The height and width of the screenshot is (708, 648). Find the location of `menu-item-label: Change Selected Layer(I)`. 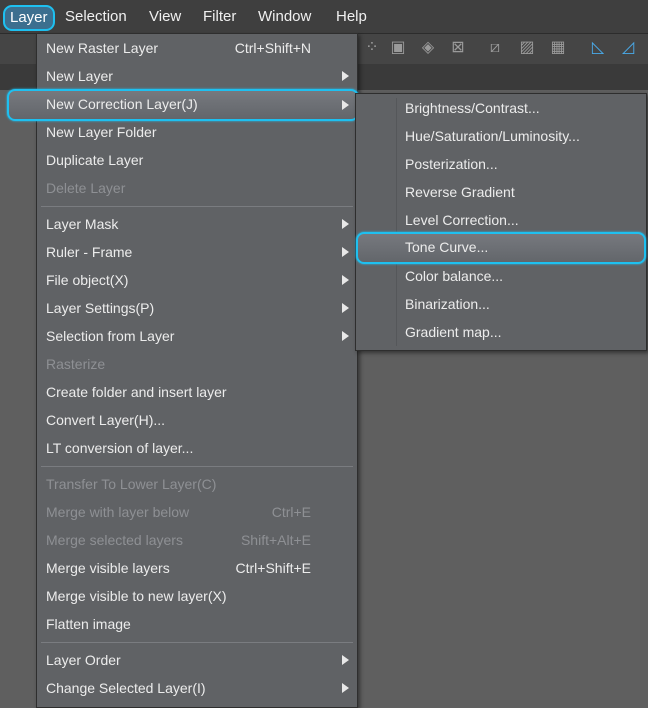

menu-item-label: Change Selected Layer(I) is located at coordinates (126, 688).